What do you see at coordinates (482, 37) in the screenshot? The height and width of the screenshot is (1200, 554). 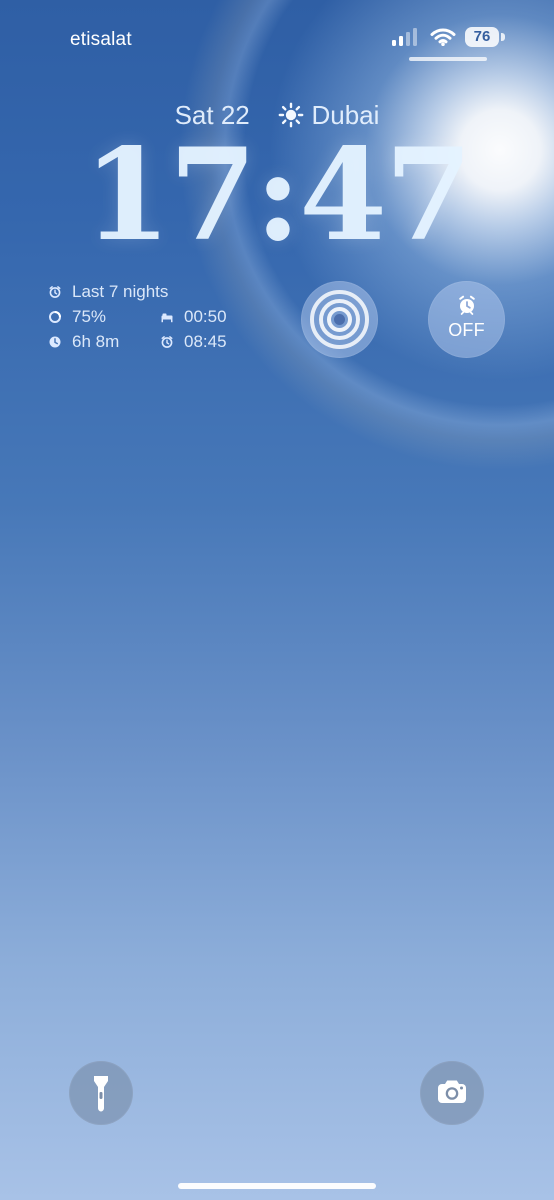 I see `battery-level: 76` at bounding box center [482, 37].